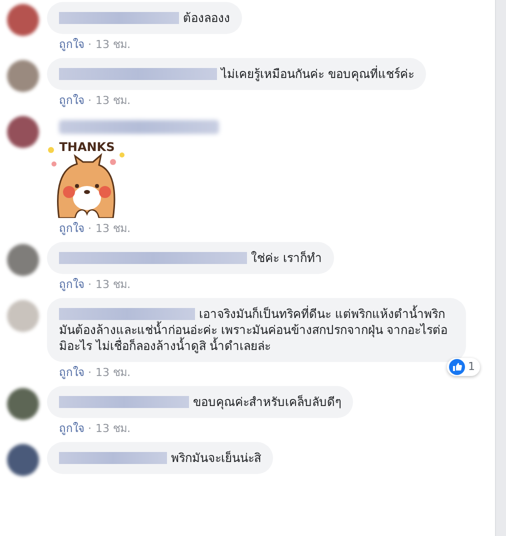  Describe the element at coordinates (286, 258) in the screenshot. I see `comment-text: ใช่ค่ะ เราก็ทำ` at that location.